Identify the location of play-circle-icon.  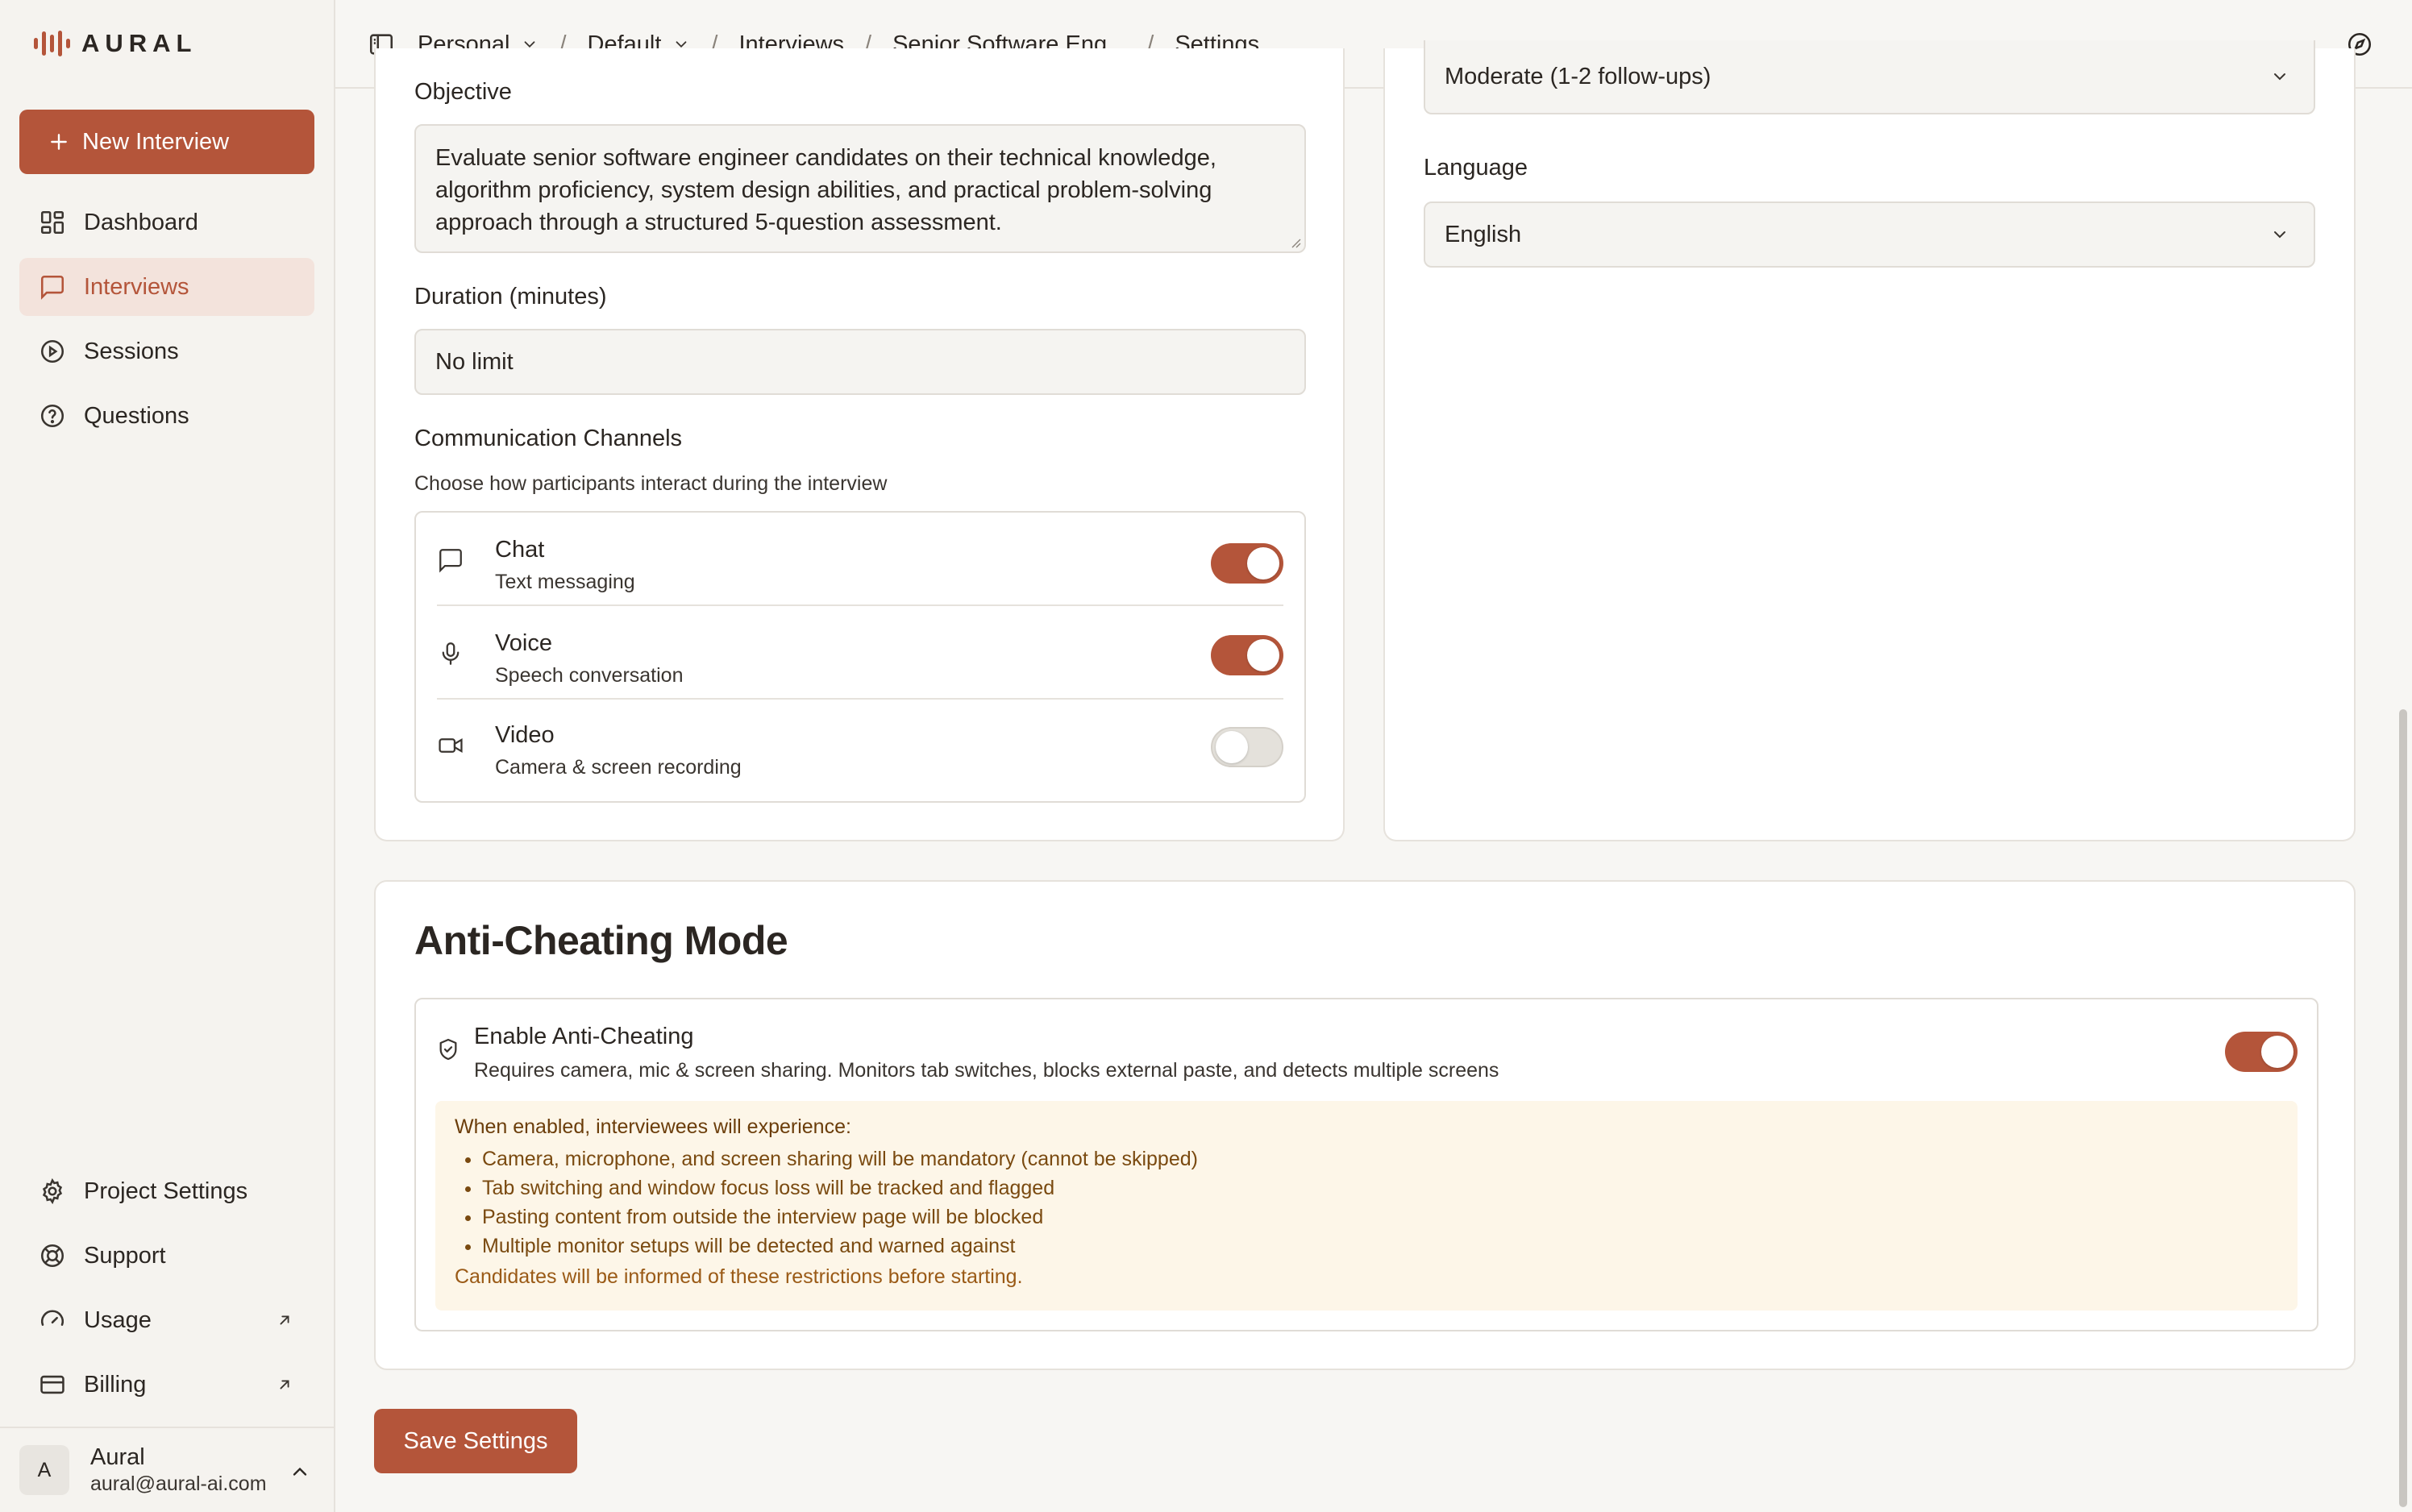
(52, 351).